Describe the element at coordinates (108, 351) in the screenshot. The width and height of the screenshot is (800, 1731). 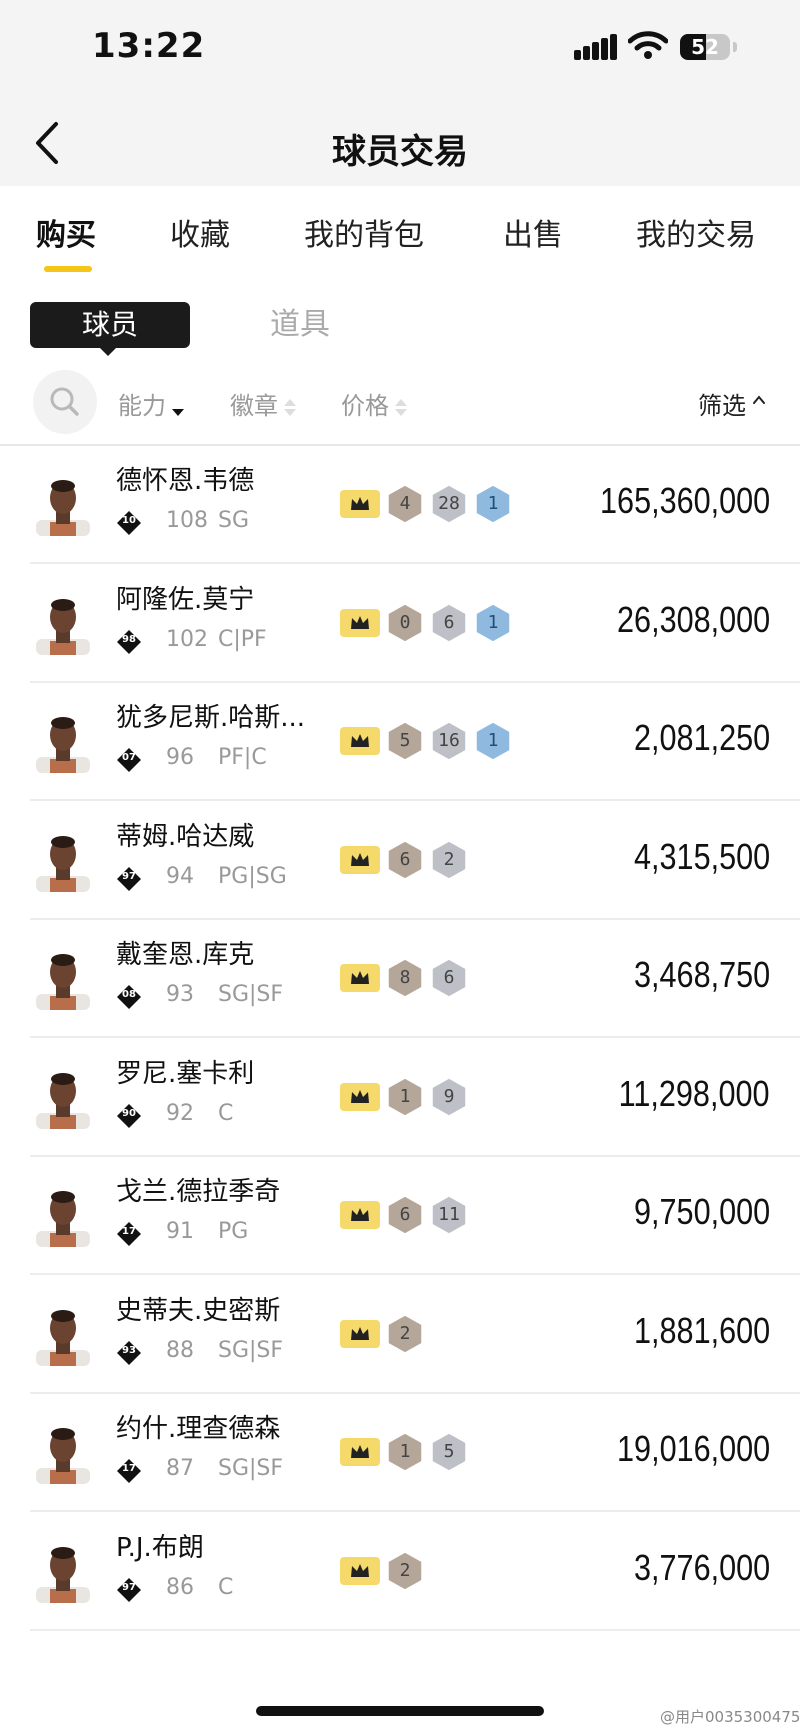
I see `subtab-pointer` at that location.